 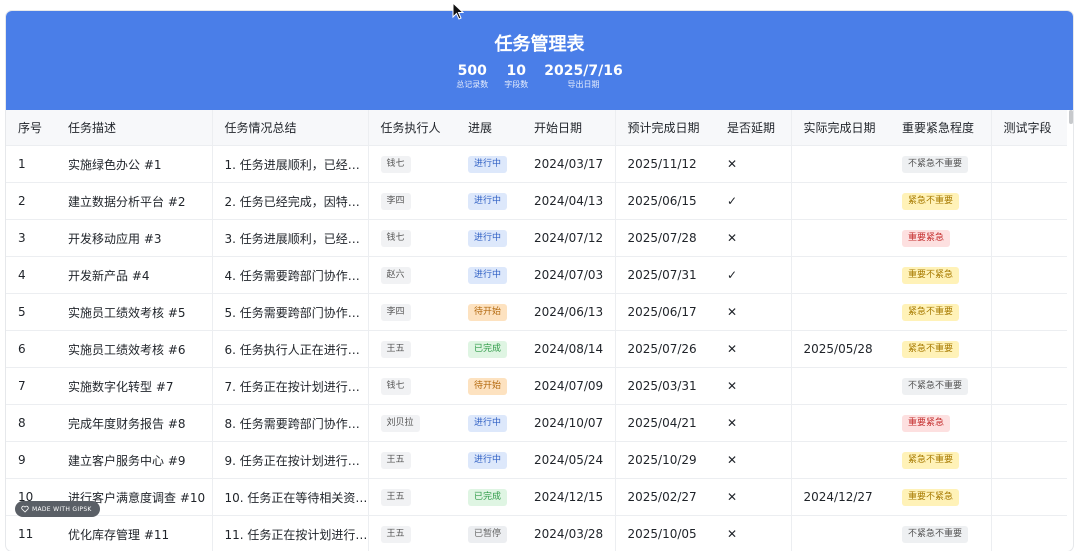 I want to click on column-header: 实际完成日期, so click(x=840, y=128).